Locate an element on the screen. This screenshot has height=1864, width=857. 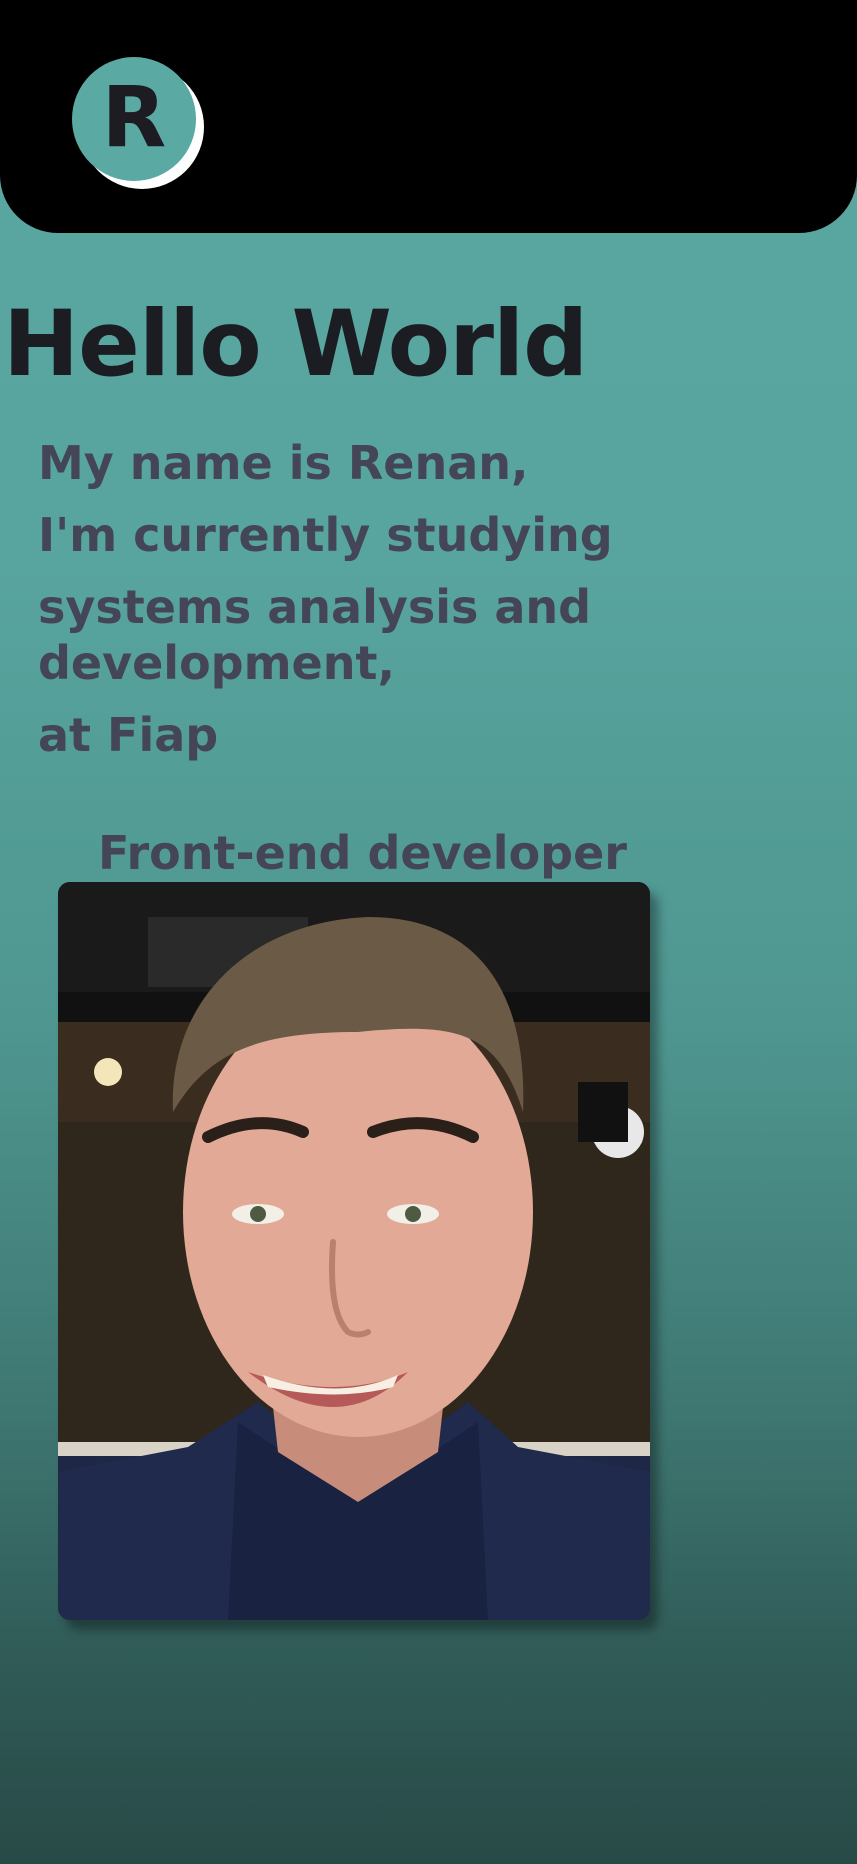
intro-line-studying: I'm currently studying is located at coordinates (325, 535).